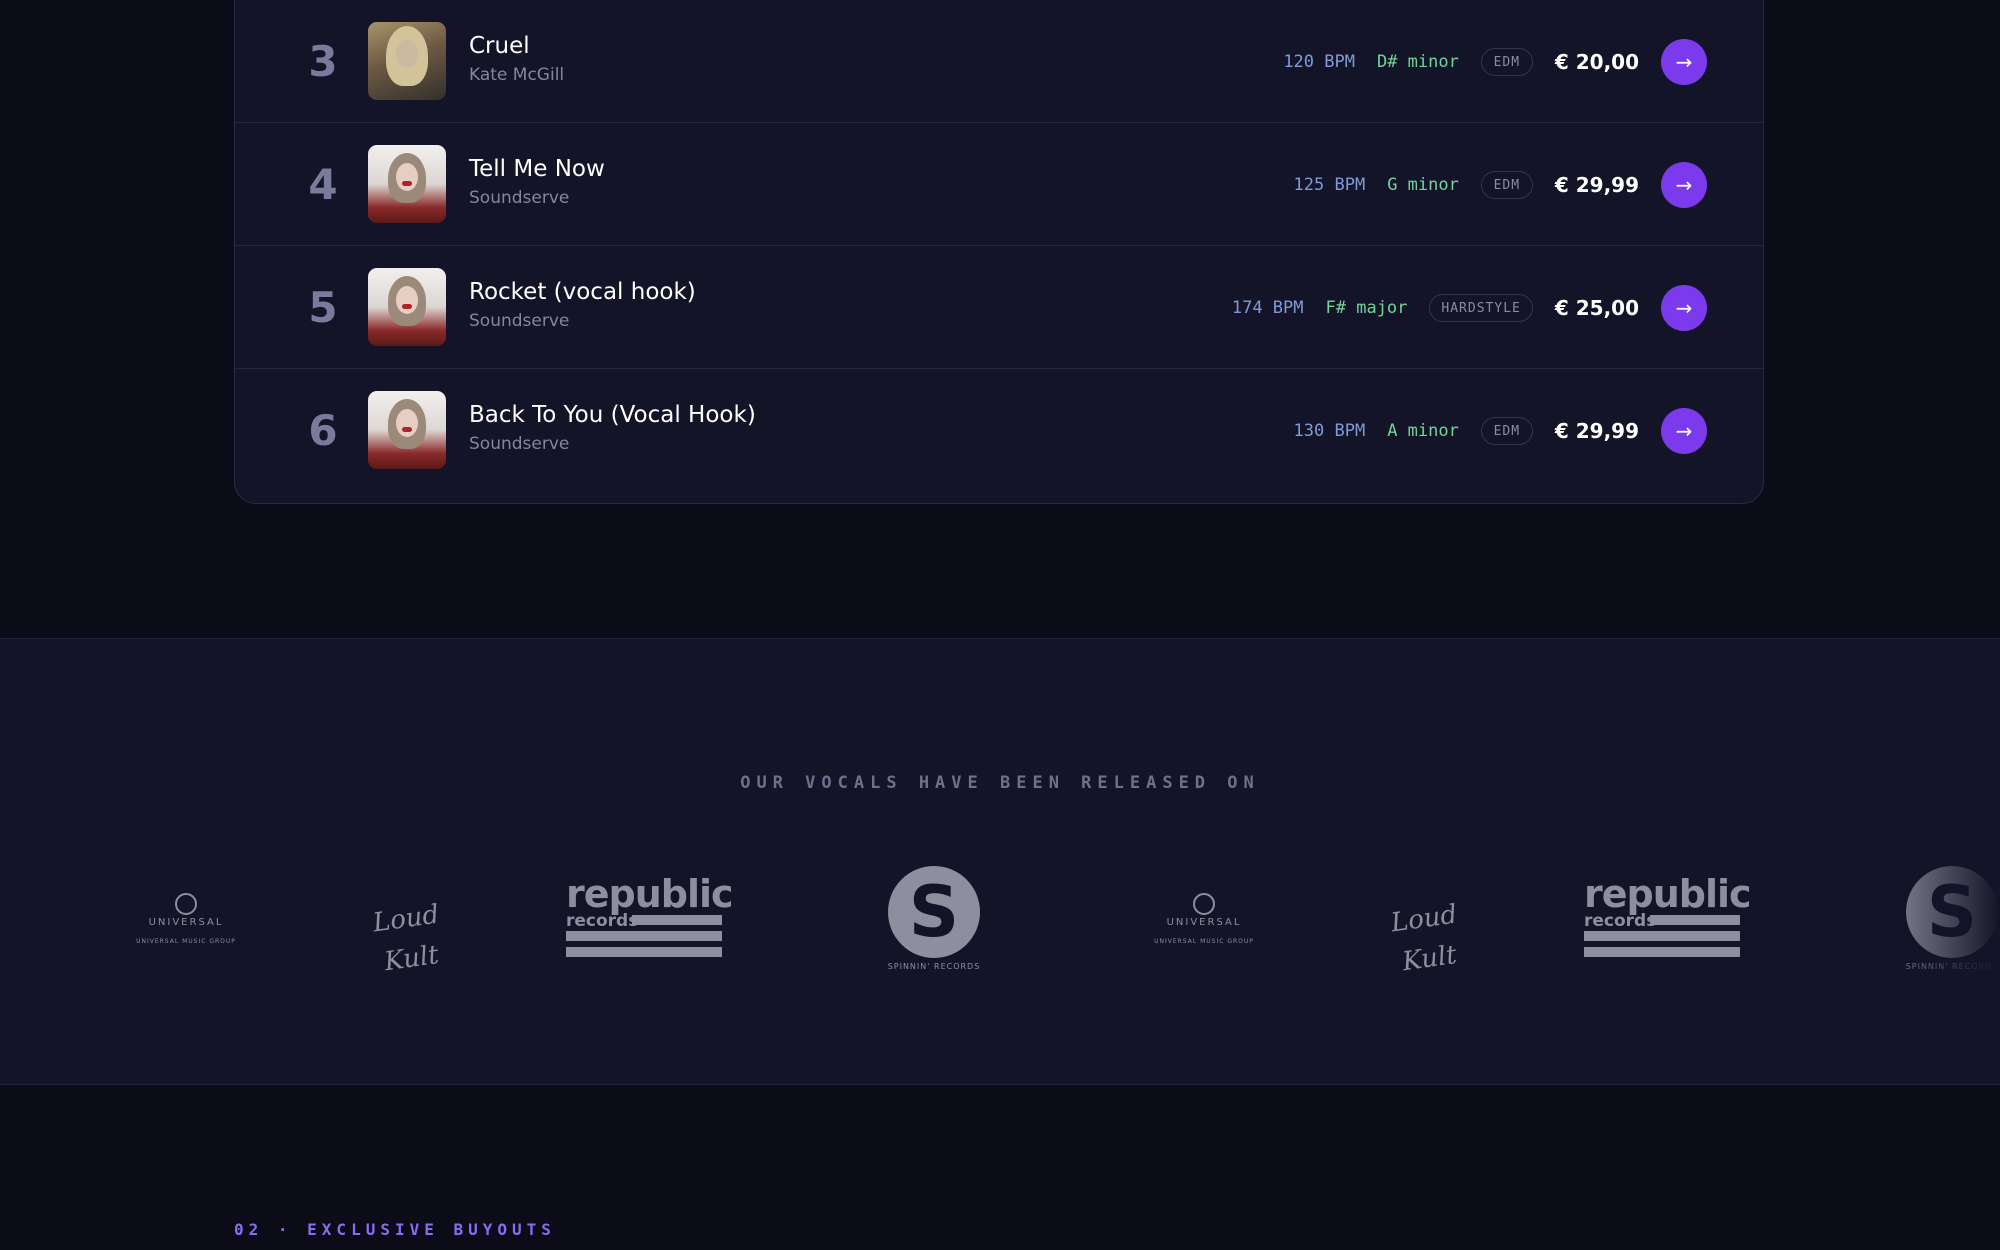  Describe the element at coordinates (934, 922) in the screenshot. I see `spinnin-records-logo: S SPINNIN' RECORDS` at that location.